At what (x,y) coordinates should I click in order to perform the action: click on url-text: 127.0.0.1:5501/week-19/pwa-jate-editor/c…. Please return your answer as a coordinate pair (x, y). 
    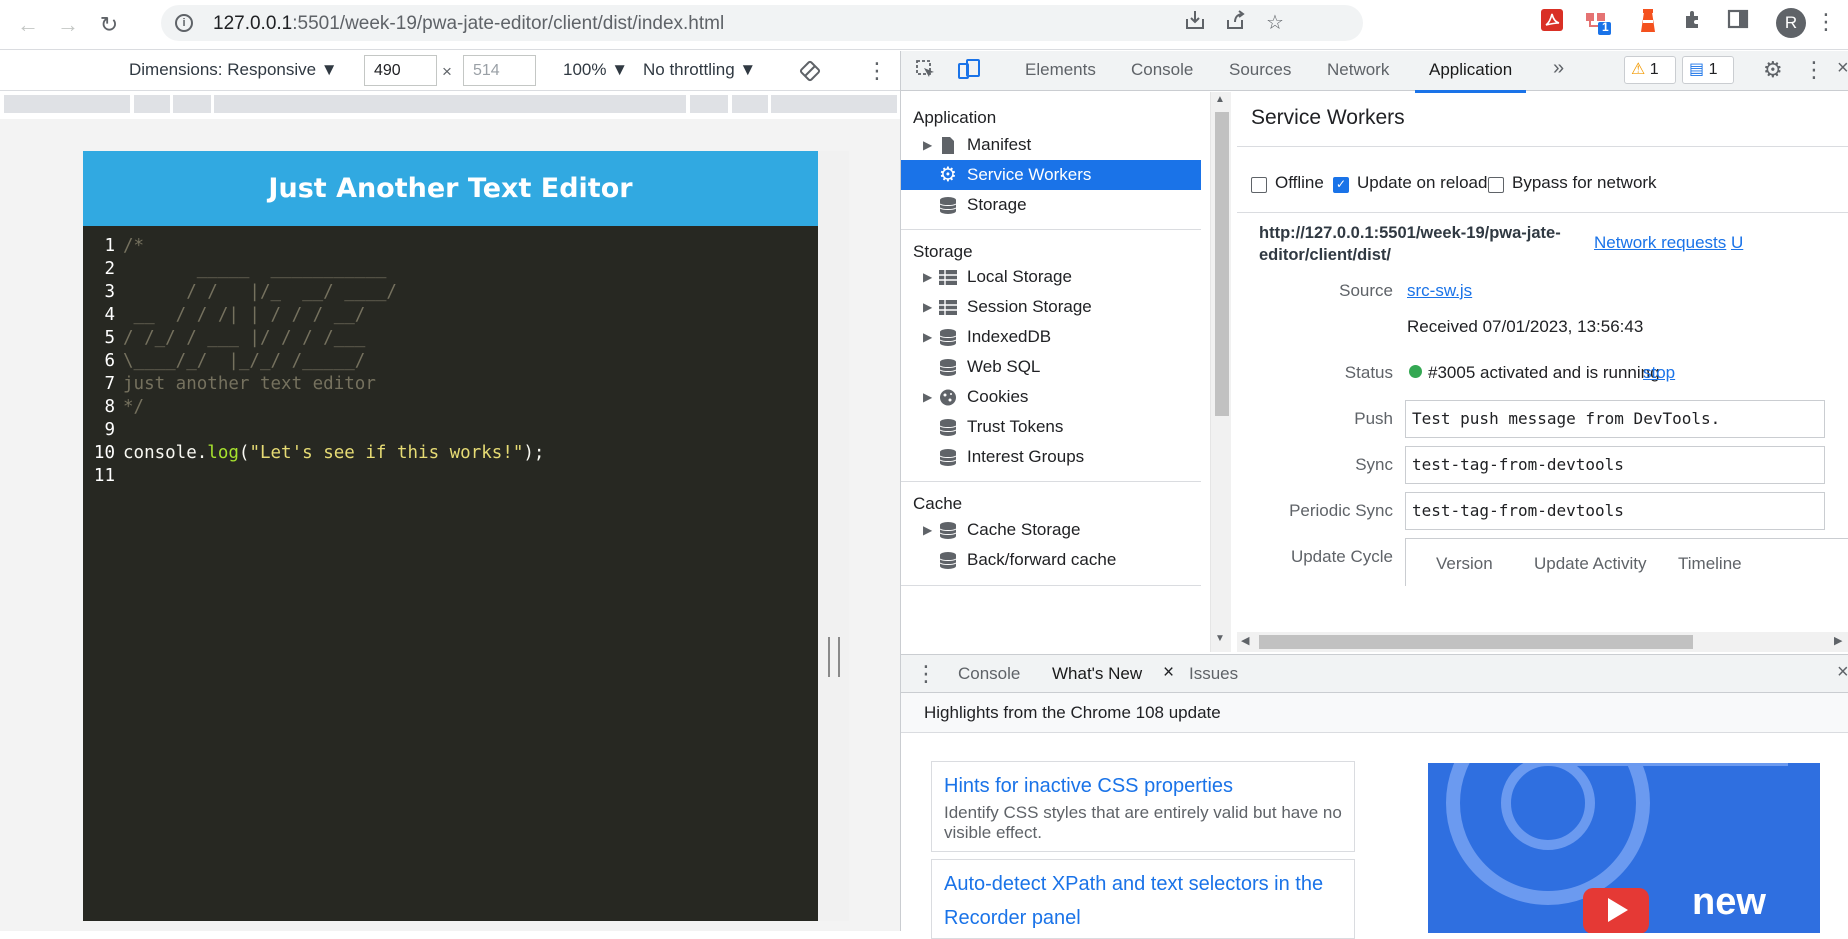
    Looking at the image, I should click on (468, 24).